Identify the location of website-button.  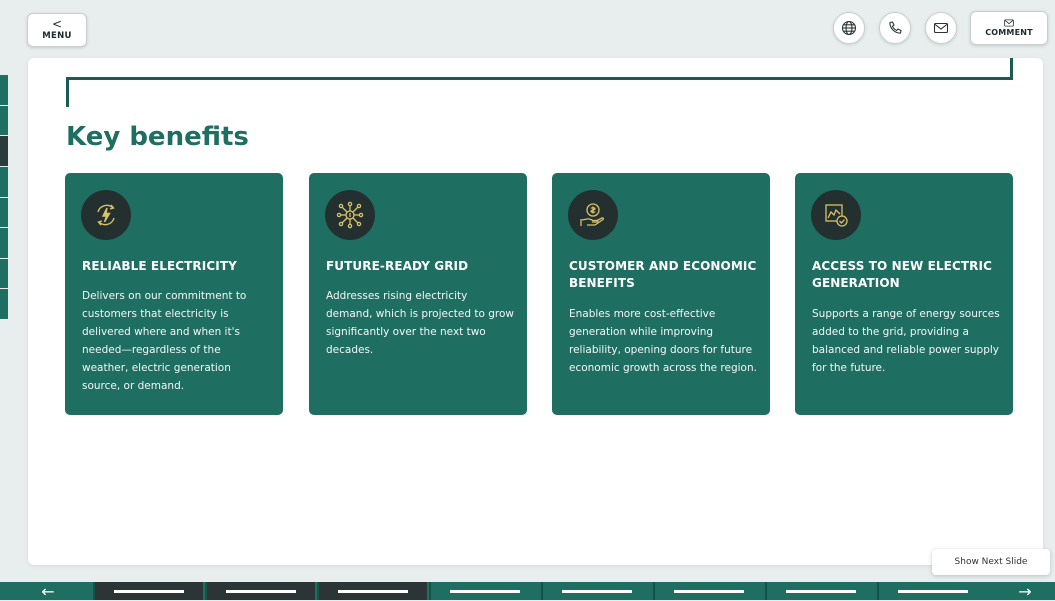
(849, 28).